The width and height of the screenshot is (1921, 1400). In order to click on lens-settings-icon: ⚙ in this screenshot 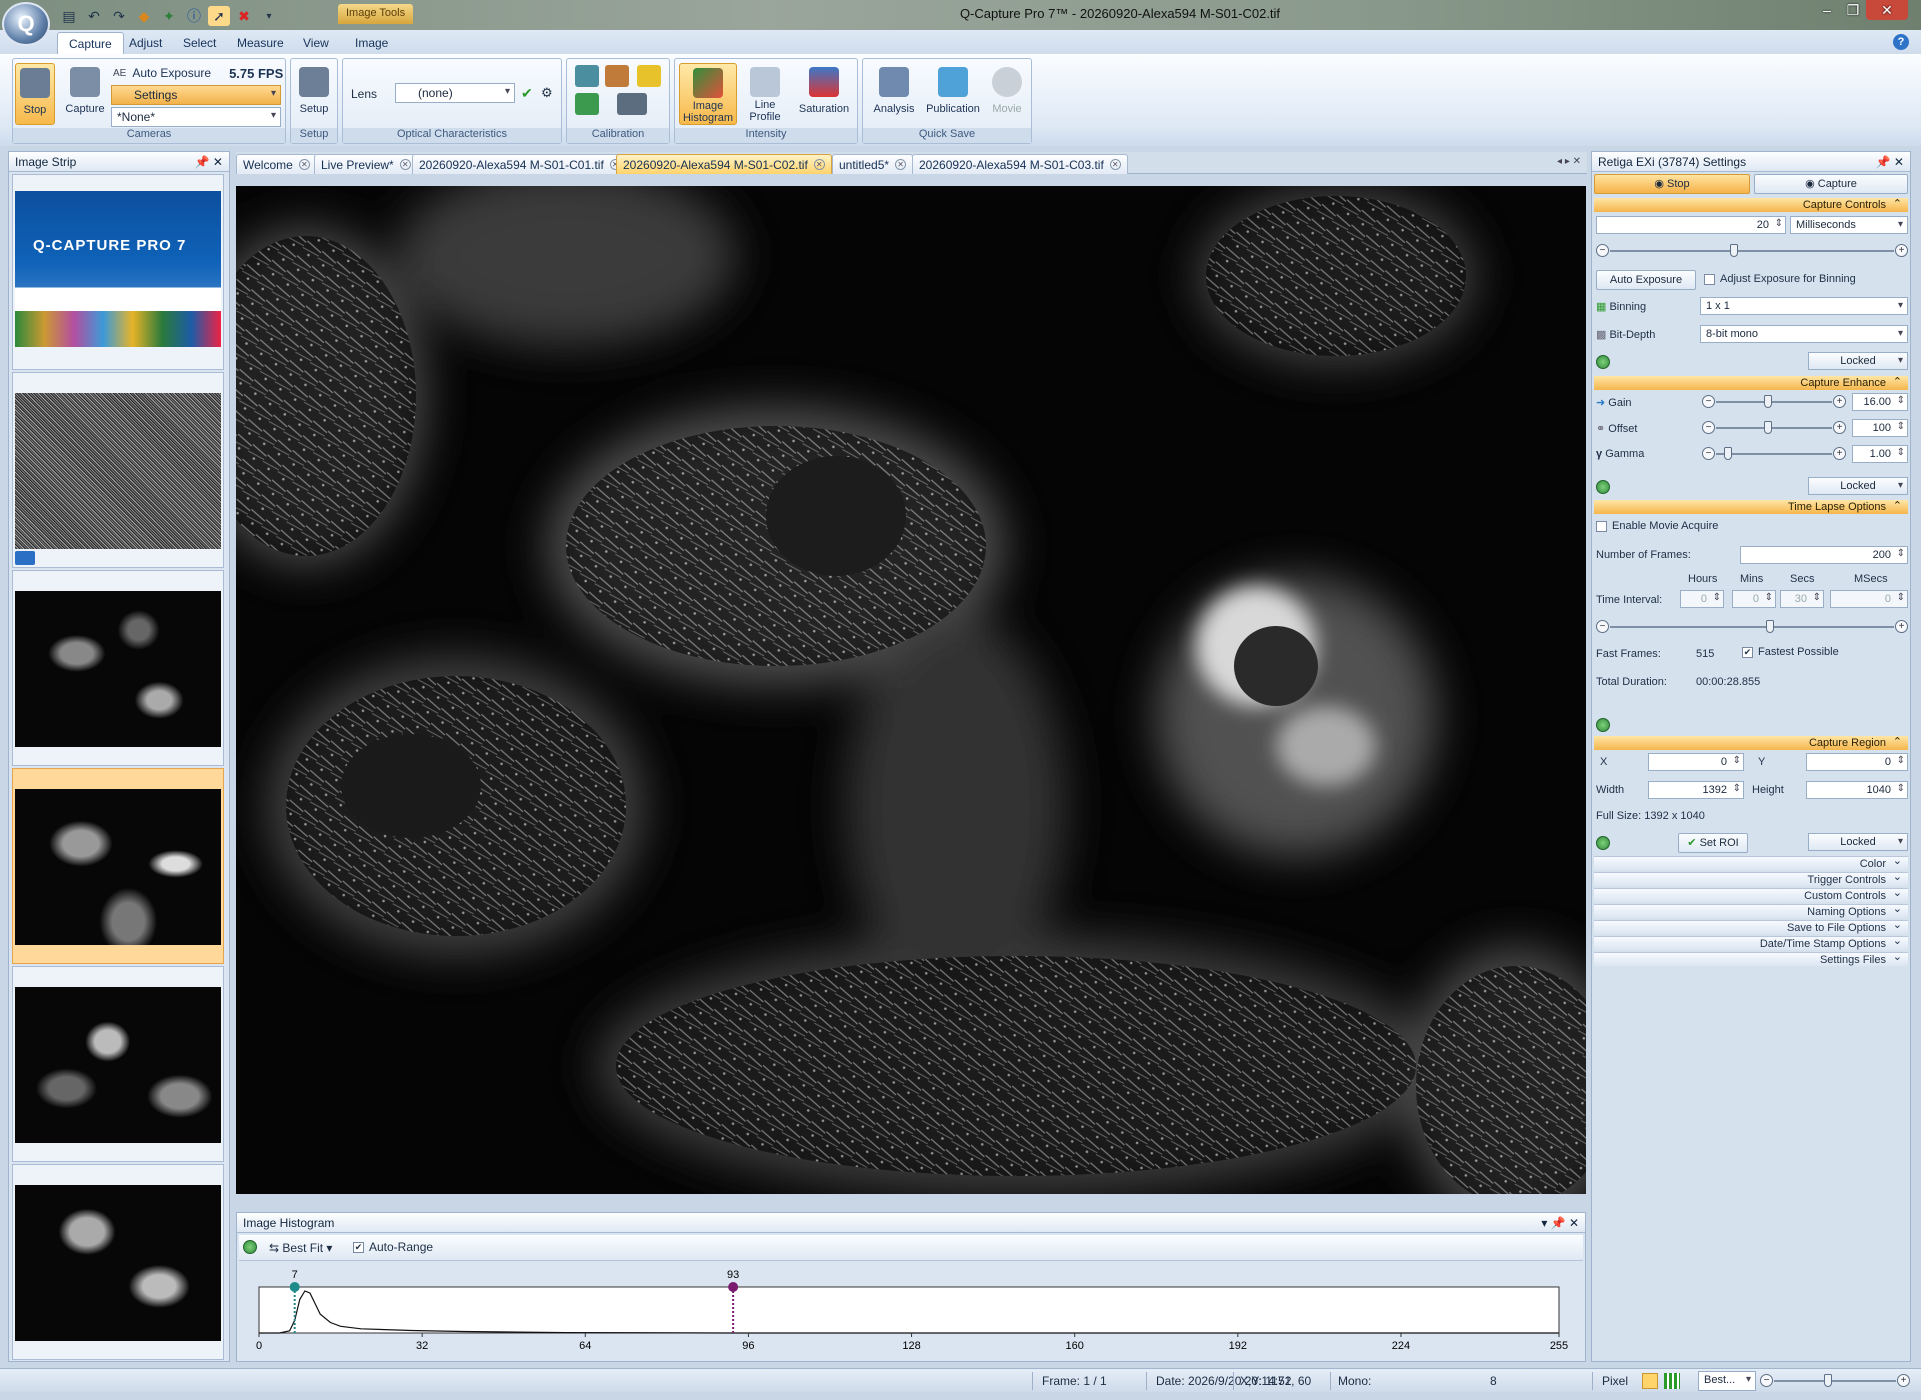, I will do `click(547, 93)`.